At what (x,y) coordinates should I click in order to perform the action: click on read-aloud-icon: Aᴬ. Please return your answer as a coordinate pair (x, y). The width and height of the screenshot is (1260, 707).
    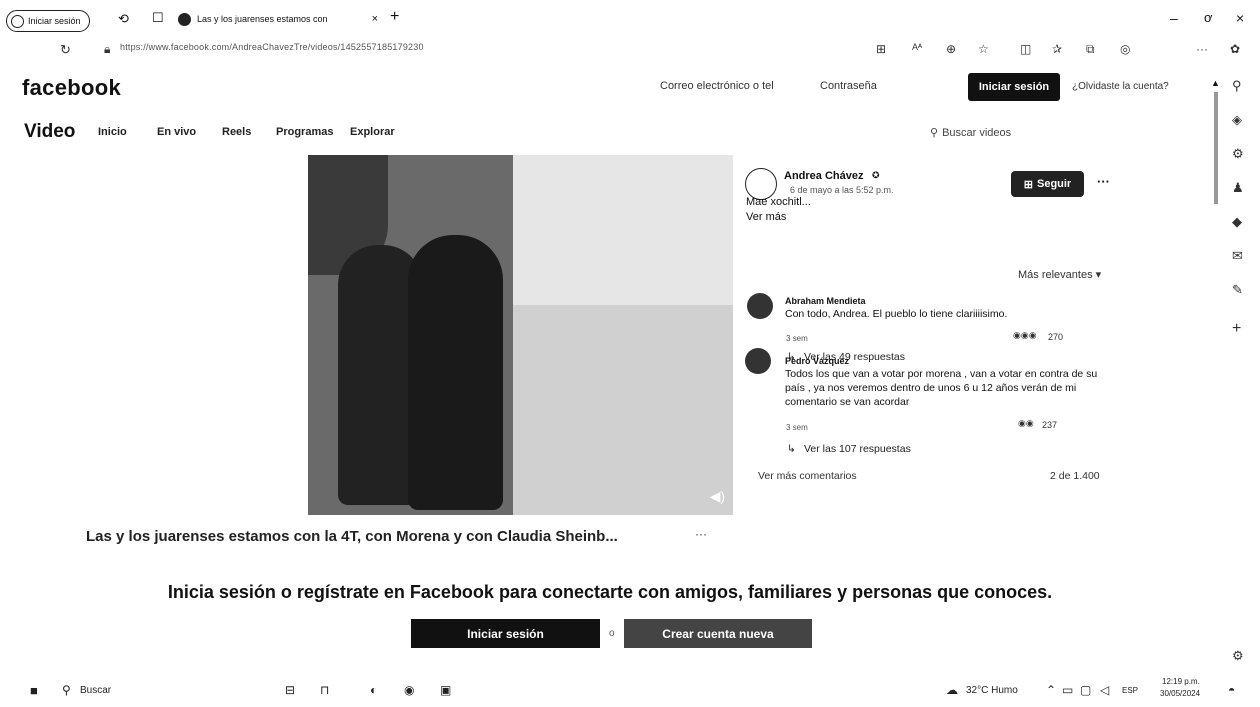
    Looking at the image, I should click on (917, 47).